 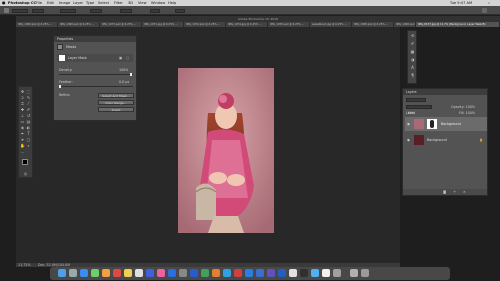 I want to click on calendar-icon, so click(x=117, y=273).